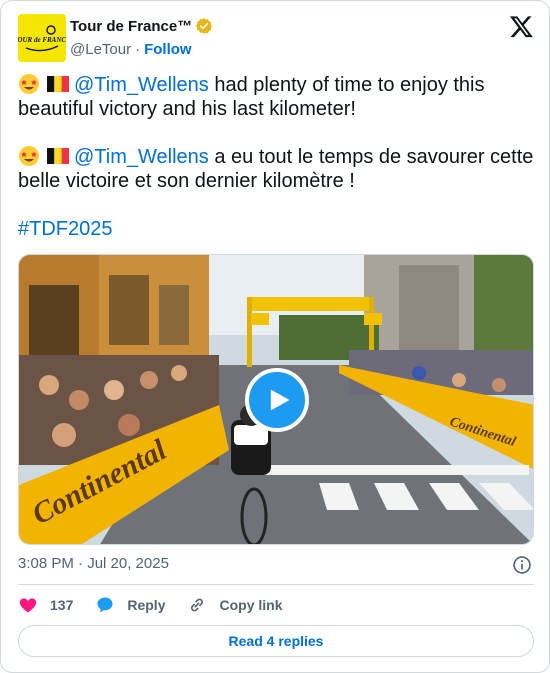 This screenshot has width=550, height=673. I want to click on like-count: 137, so click(62, 605).